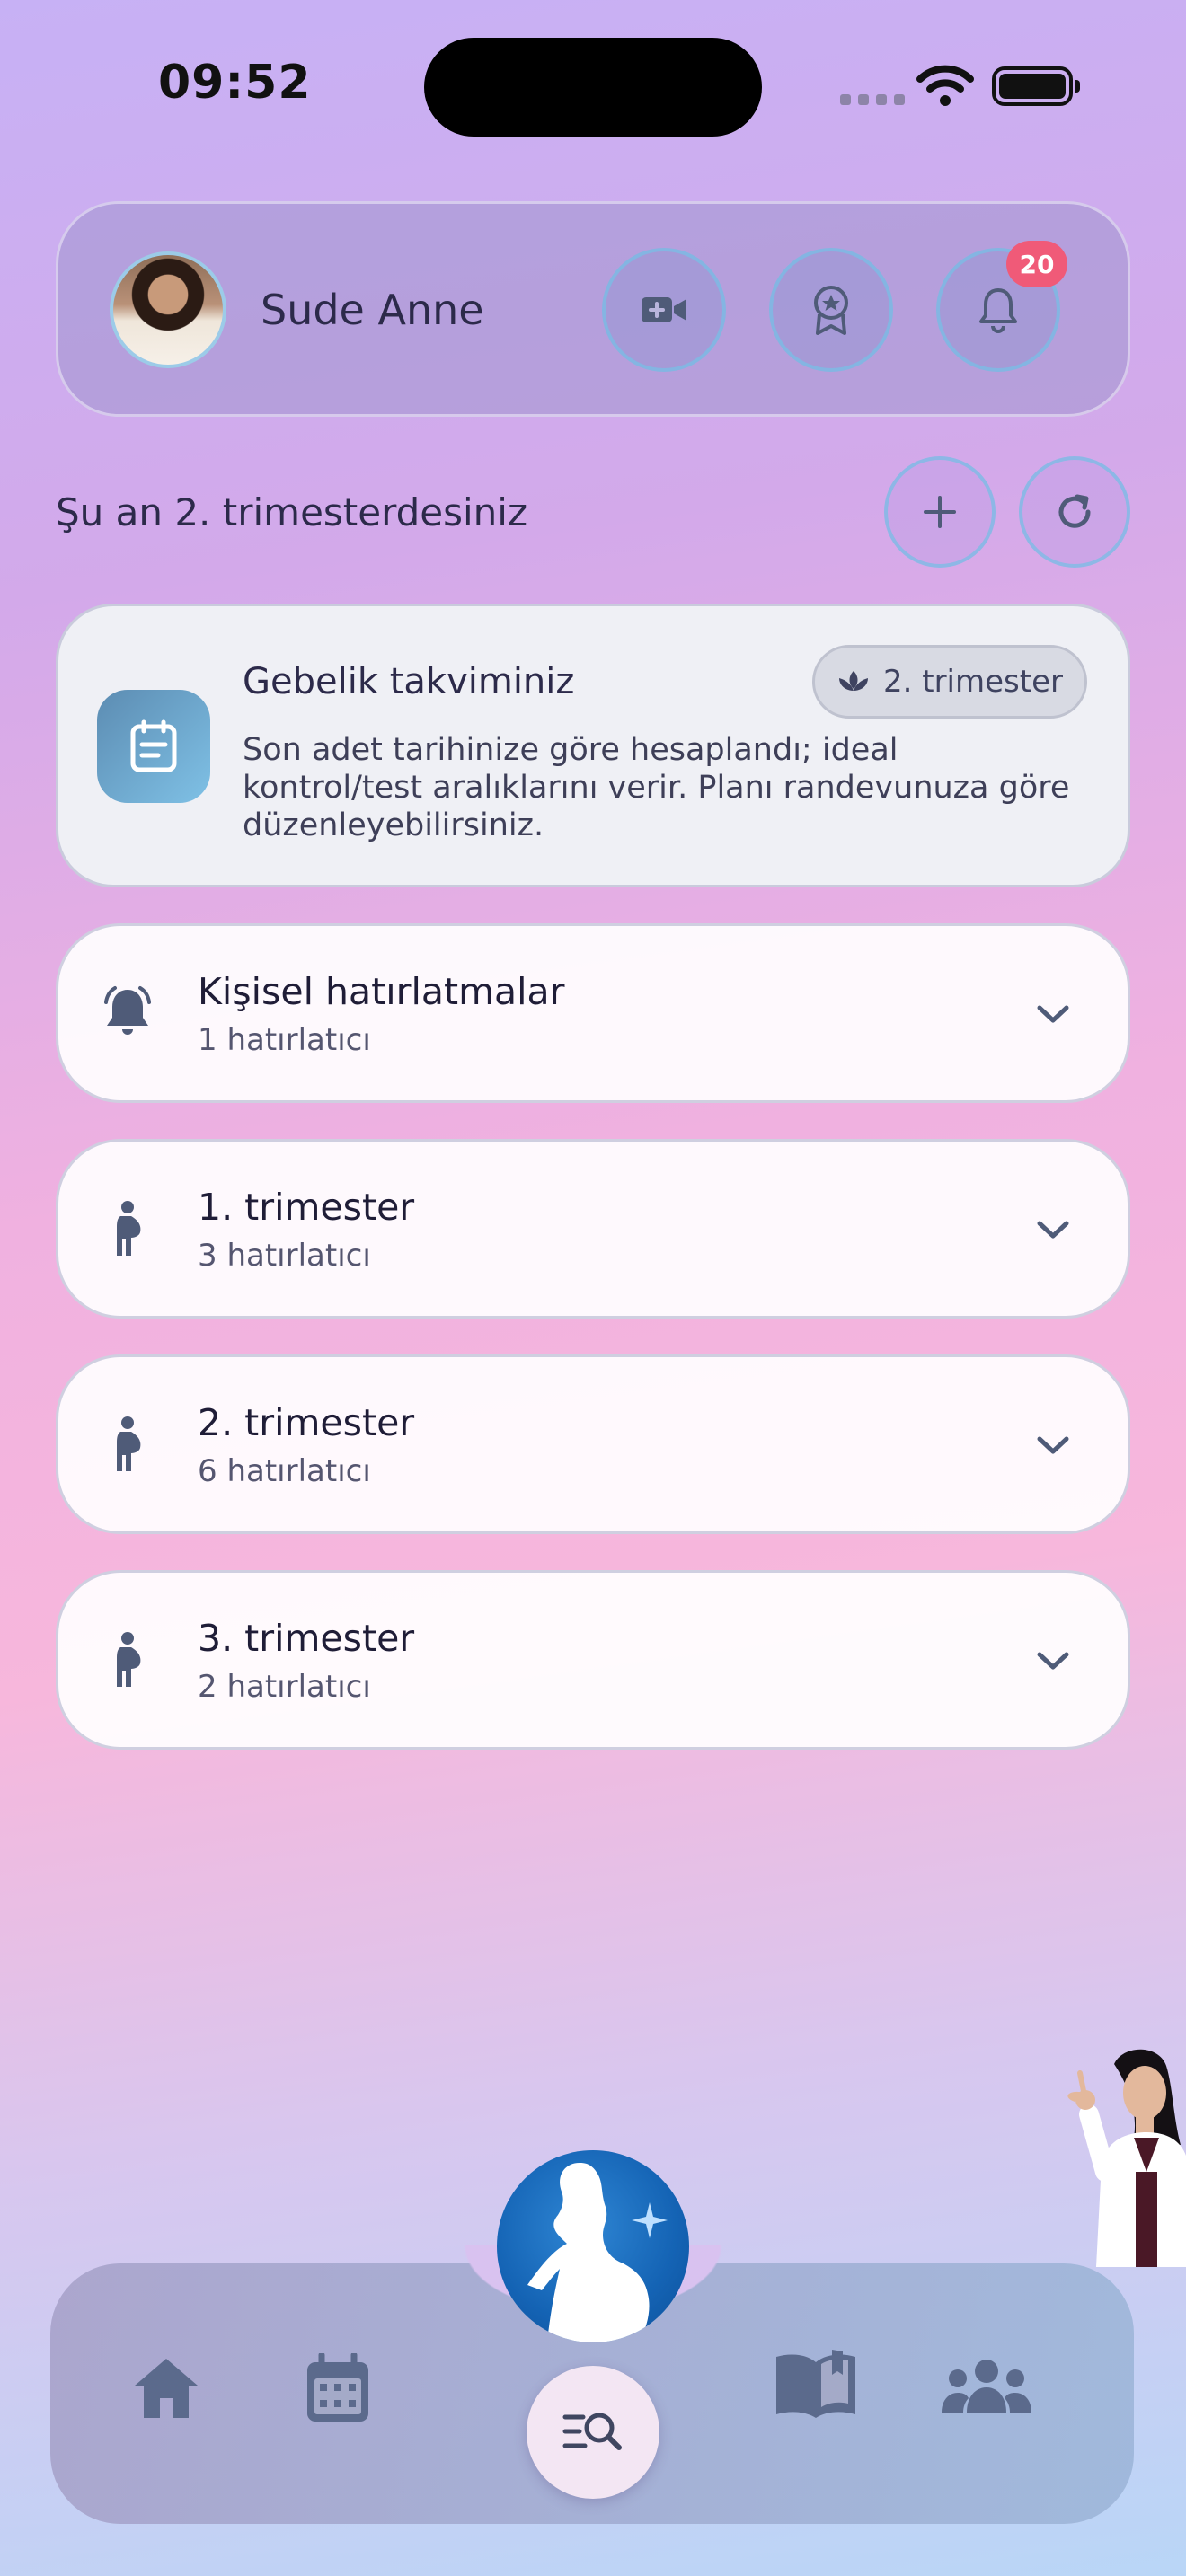 The width and height of the screenshot is (1186, 2576). What do you see at coordinates (284, 1040) in the screenshot?
I see `section-subtitle: 1 hatırlatıcı` at bounding box center [284, 1040].